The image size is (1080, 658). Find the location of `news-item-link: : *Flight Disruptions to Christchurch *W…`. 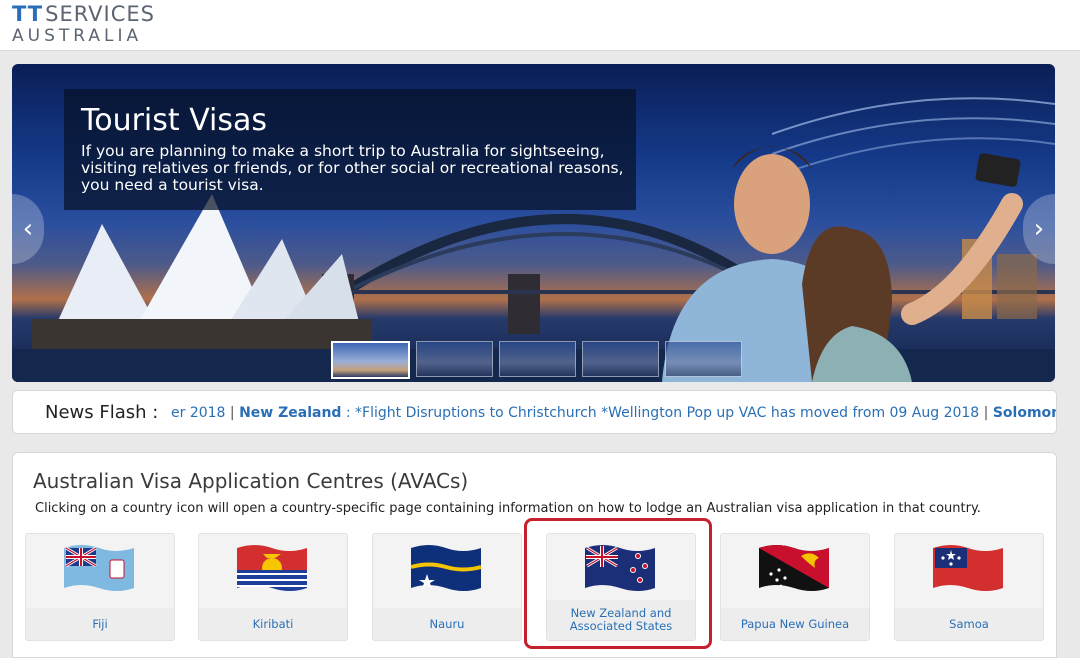

news-item-link: : *Flight Disruptions to Christchurch *W… is located at coordinates (662, 413).